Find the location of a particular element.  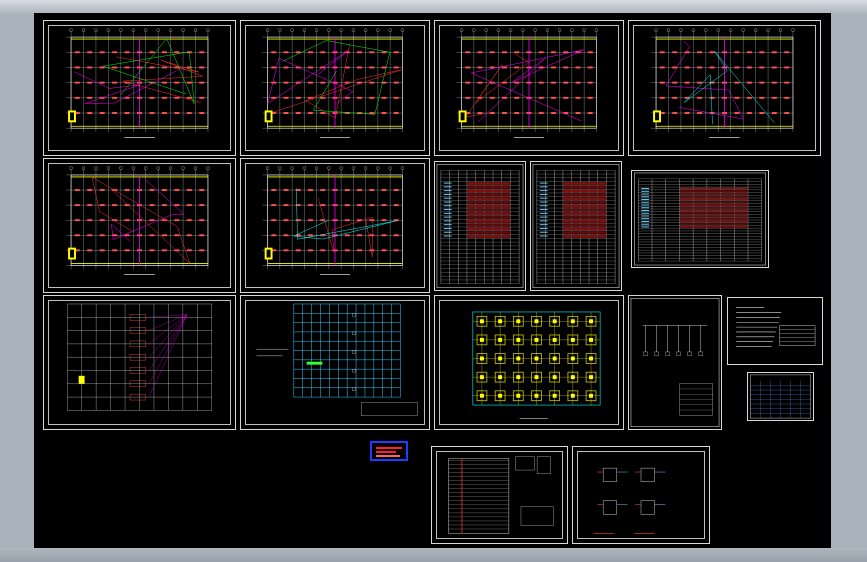

sheet-column-layout is located at coordinates (529, 362).